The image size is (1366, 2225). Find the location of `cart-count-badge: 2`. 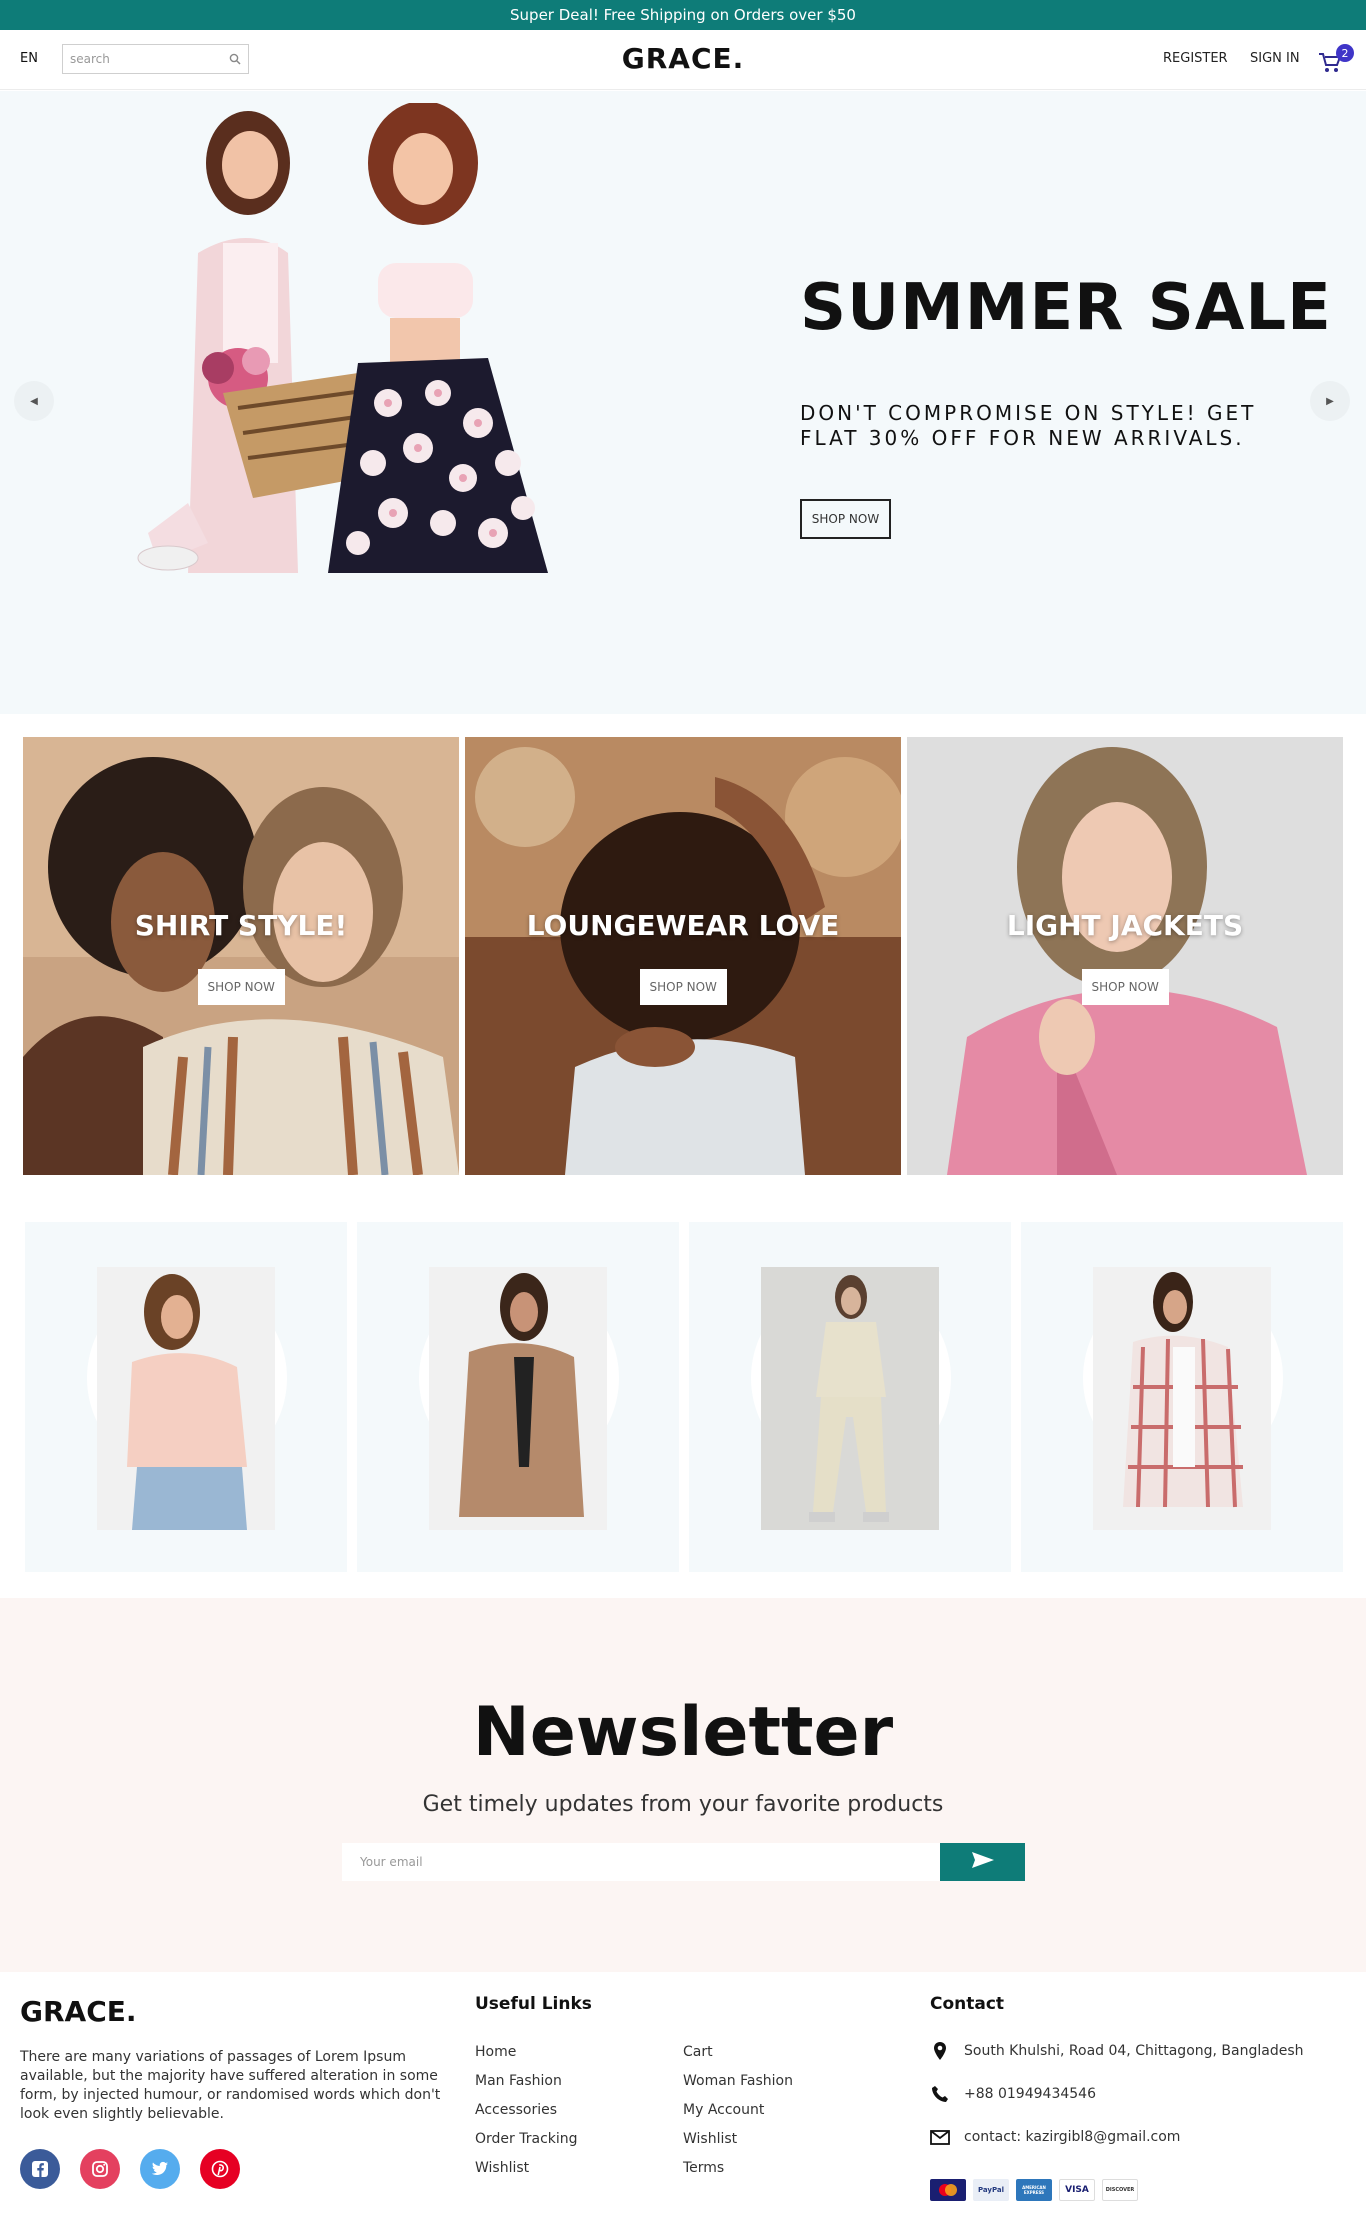

cart-count-badge: 2 is located at coordinates (1345, 53).